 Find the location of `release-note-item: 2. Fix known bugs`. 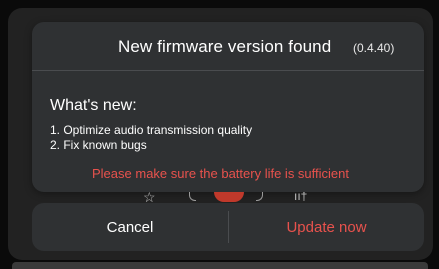

release-note-item: 2. Fix known bugs is located at coordinates (98, 145).